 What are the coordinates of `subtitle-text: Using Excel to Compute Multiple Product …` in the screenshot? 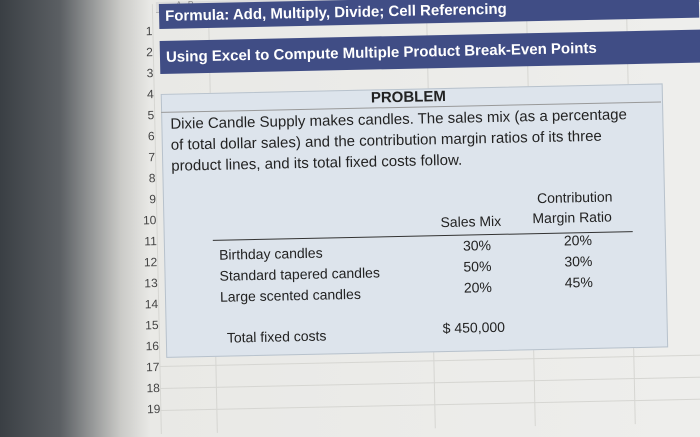 It's located at (381, 52).